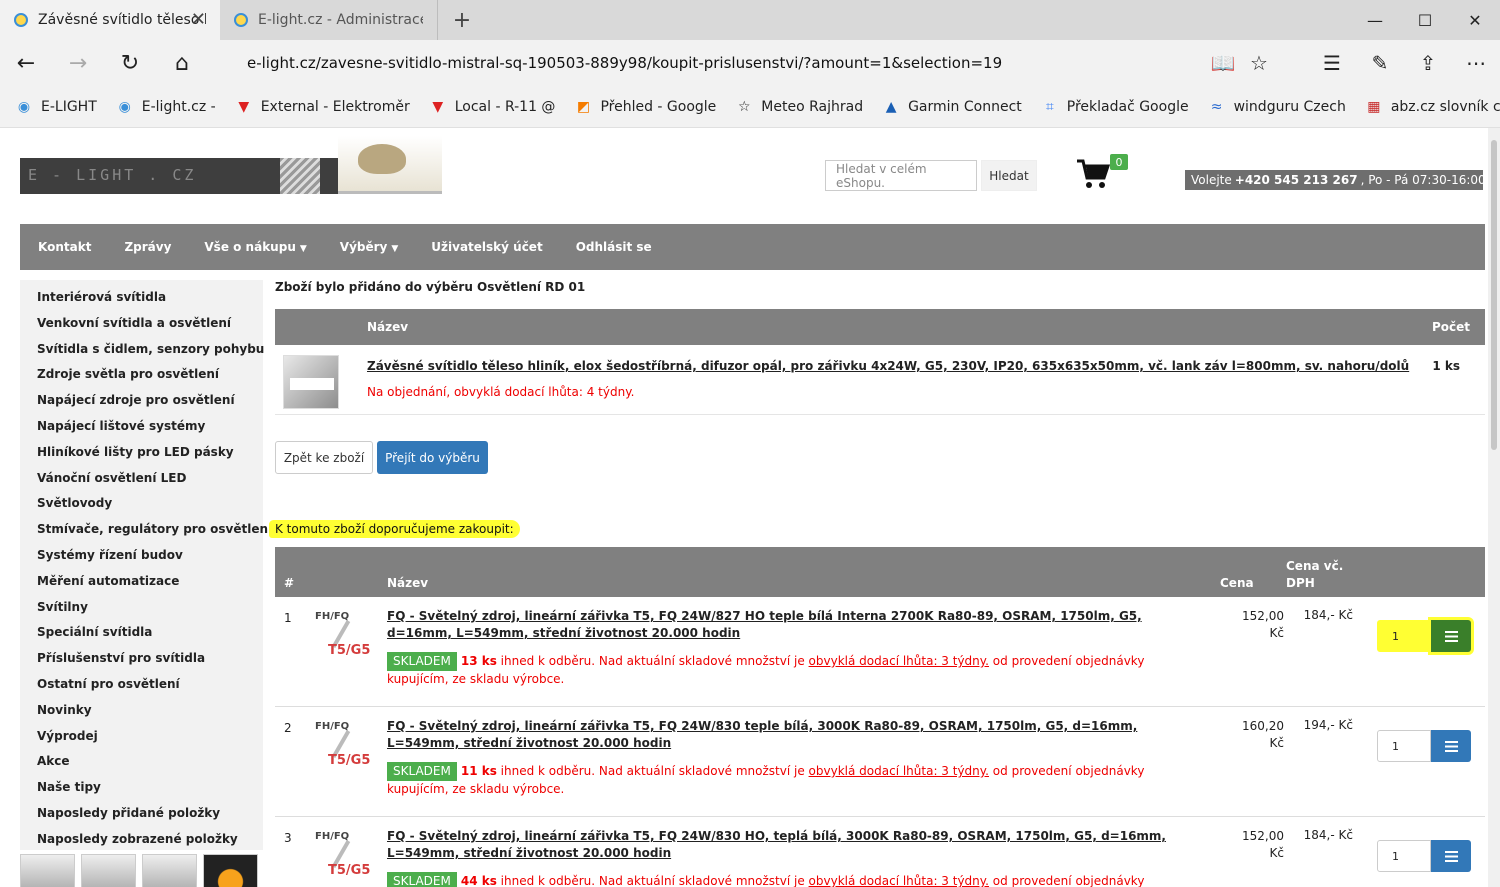  I want to click on search-button: Hledat, so click(1009, 175).